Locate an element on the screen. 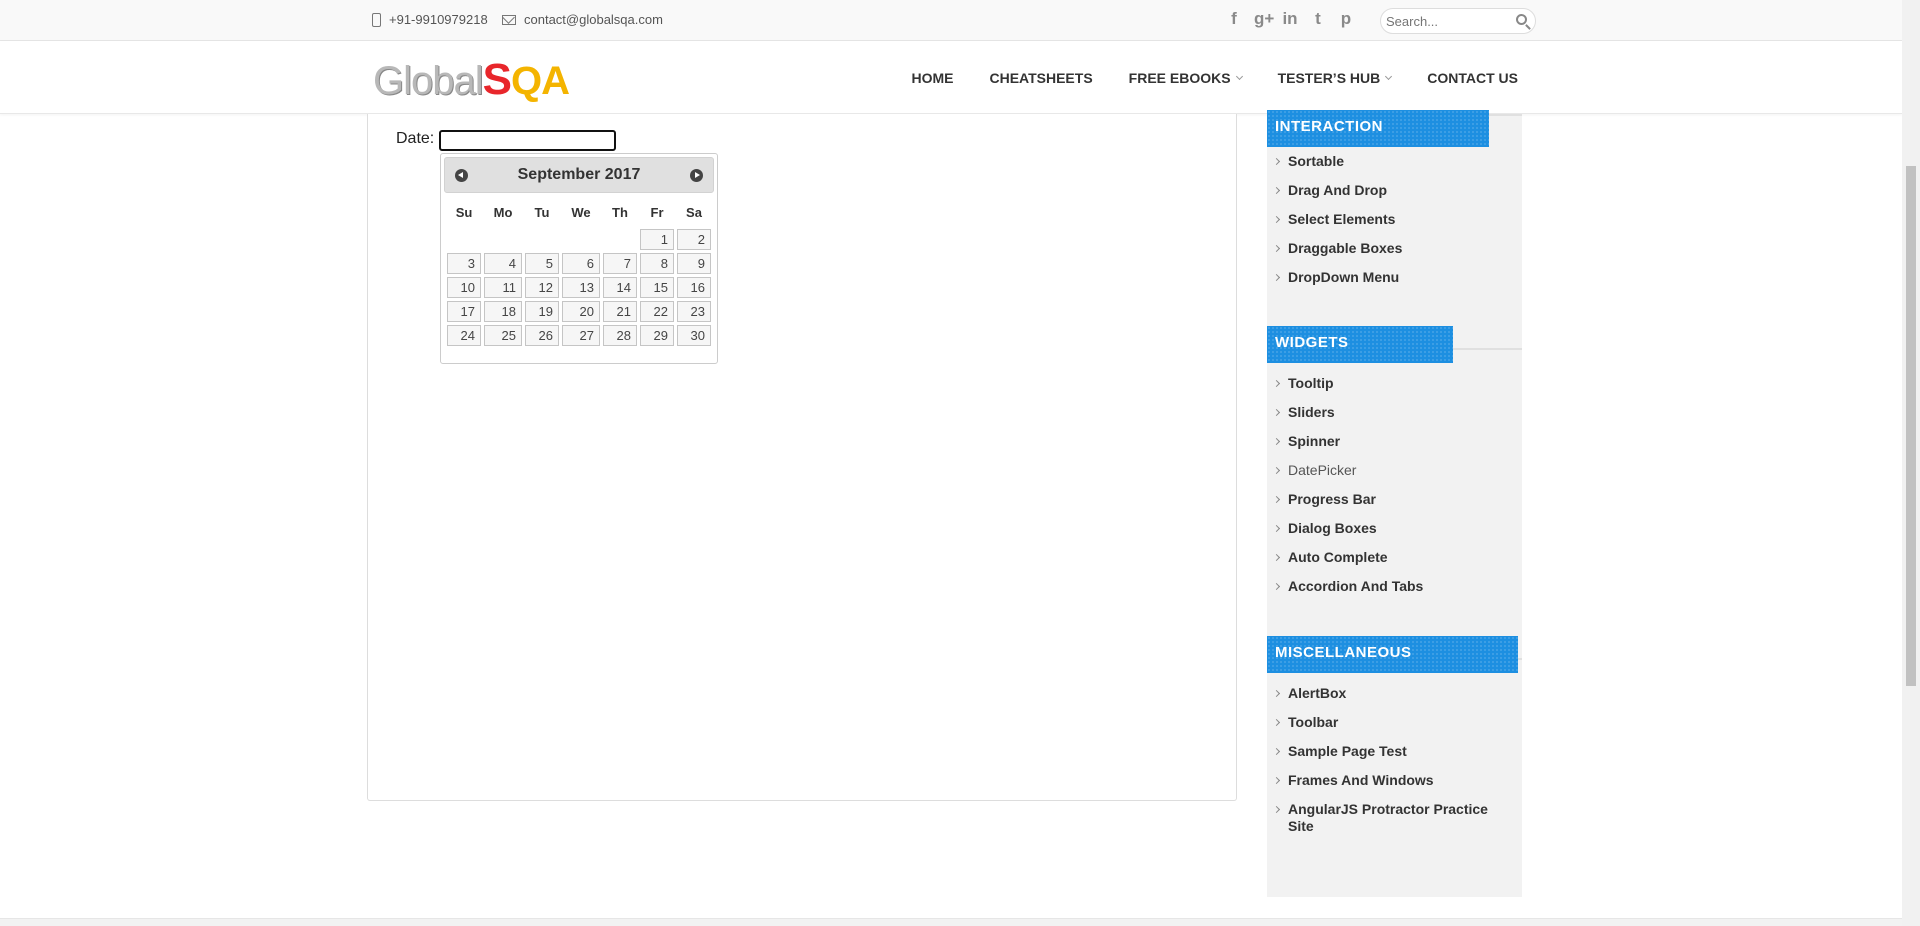 The width and height of the screenshot is (1920, 926). day-cell: 23 is located at coordinates (694, 311).